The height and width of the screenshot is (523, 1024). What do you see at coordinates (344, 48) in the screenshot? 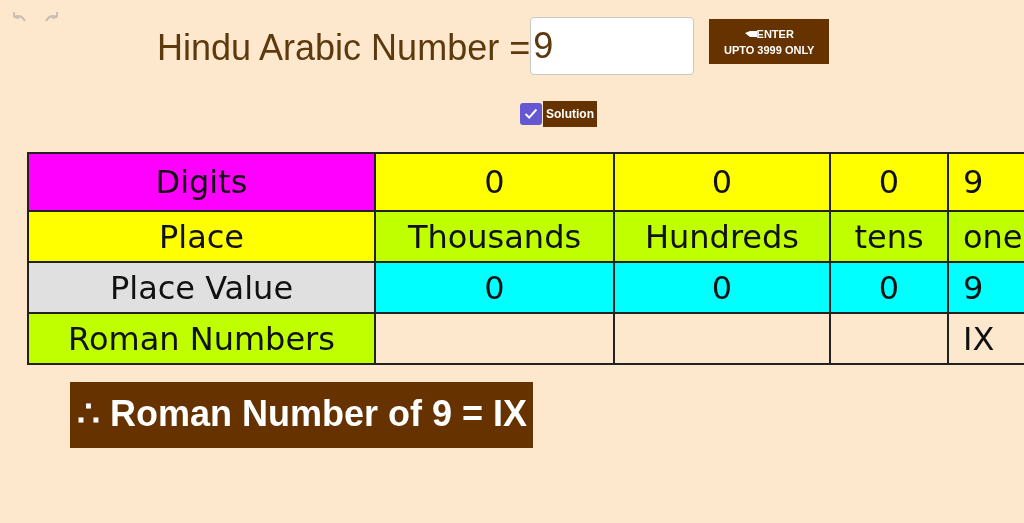
I see `number-label: Hindu Arabic Number =` at bounding box center [344, 48].